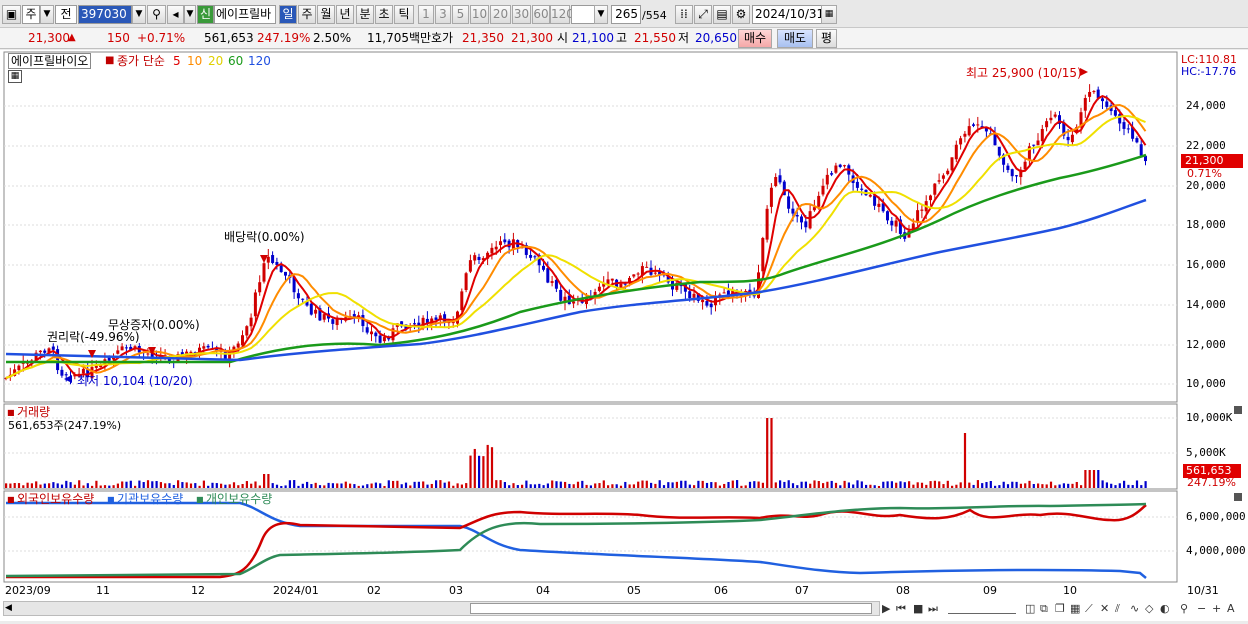 The image size is (1248, 624). What do you see at coordinates (722, 14) in the screenshot?
I see `save-icon: ▤` at bounding box center [722, 14].